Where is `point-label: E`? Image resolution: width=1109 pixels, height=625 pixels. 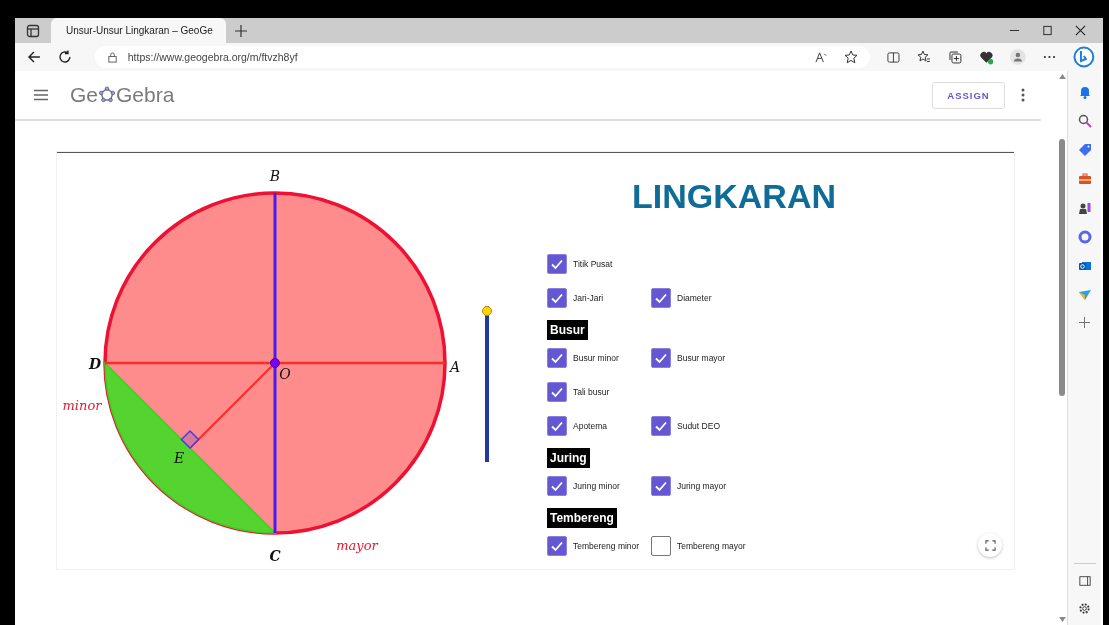
point-label: E is located at coordinates (179, 458).